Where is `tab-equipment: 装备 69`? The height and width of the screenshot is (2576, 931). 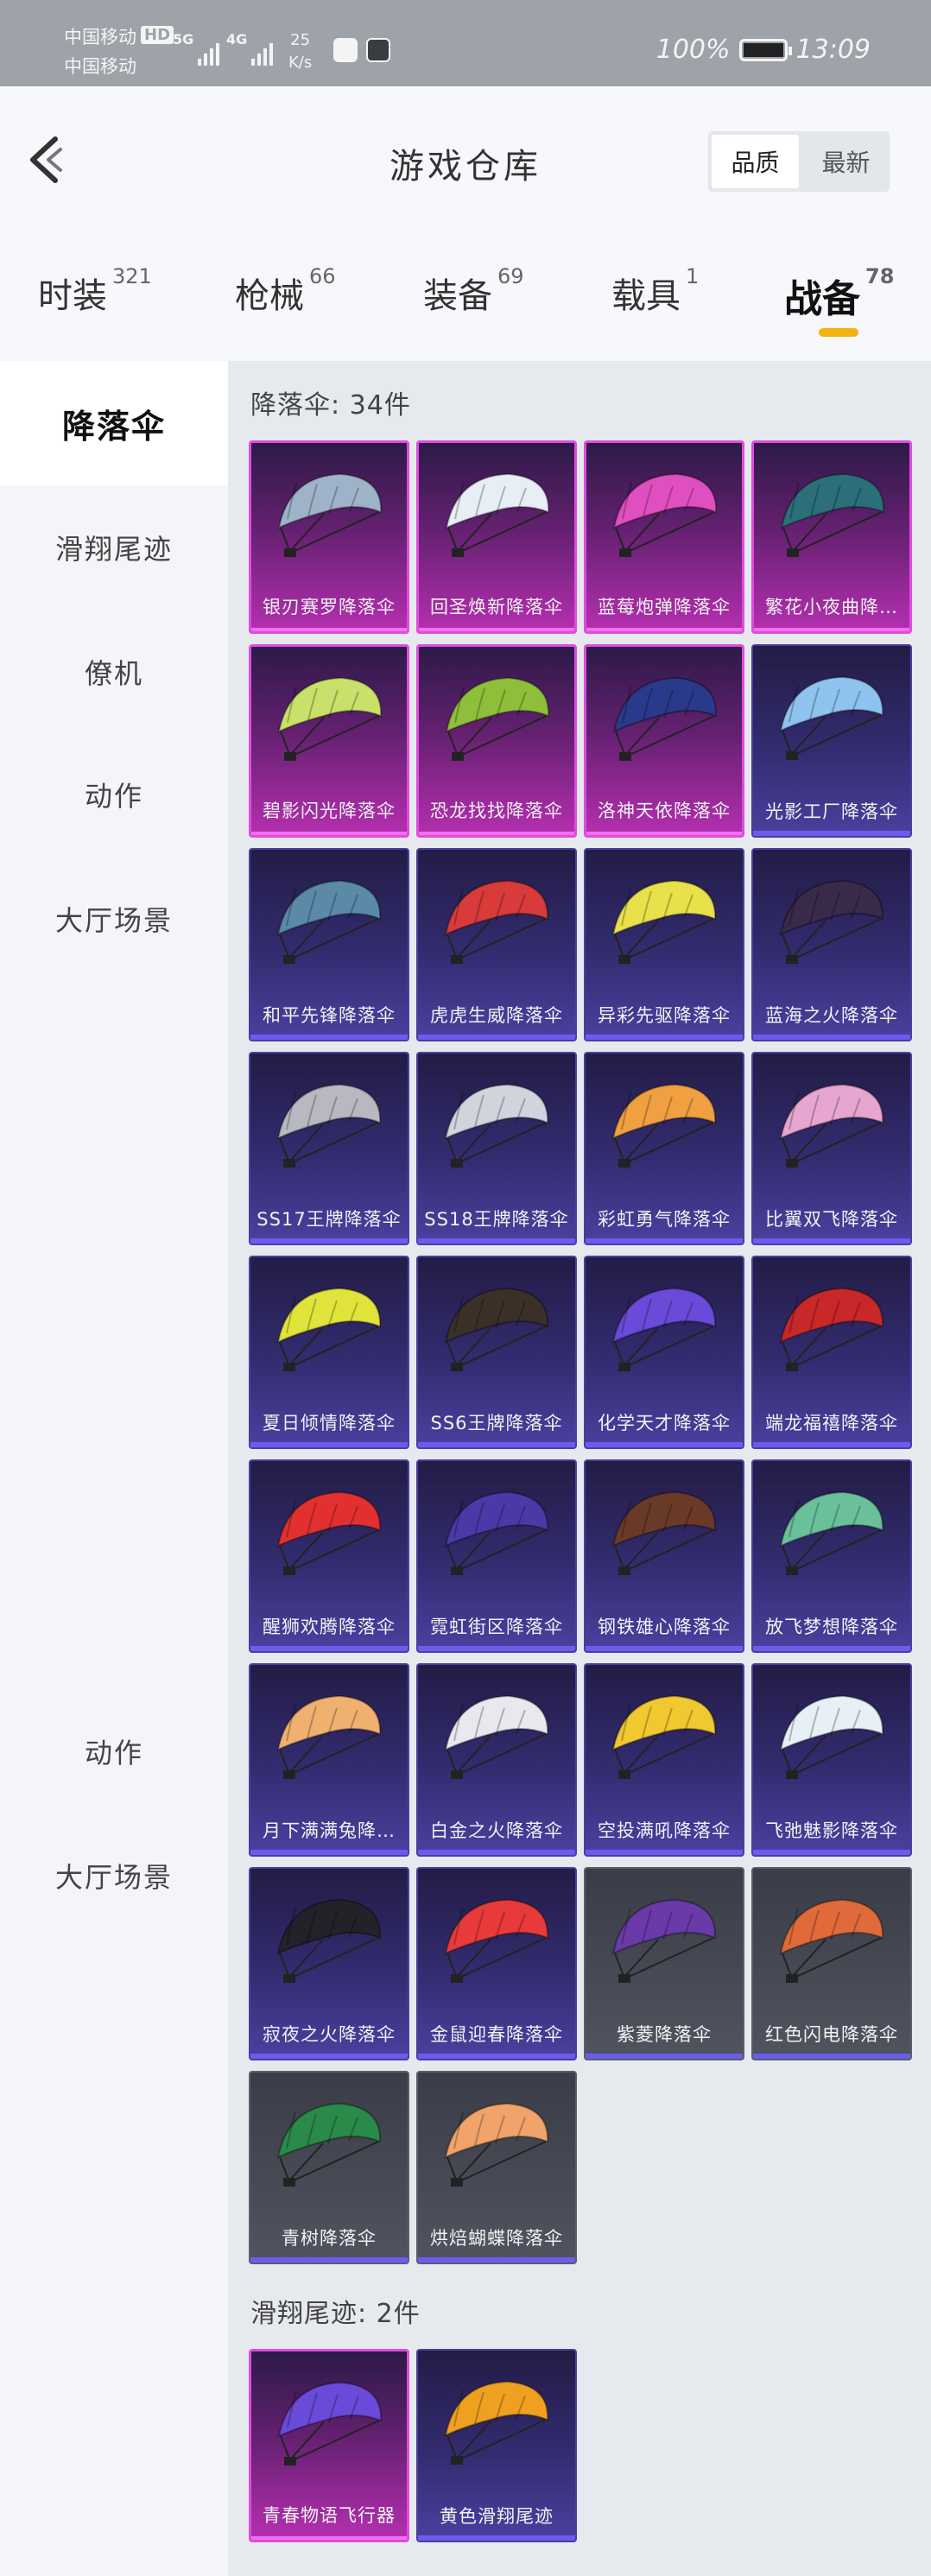 tab-equipment: 装备 69 is located at coordinates (474, 291).